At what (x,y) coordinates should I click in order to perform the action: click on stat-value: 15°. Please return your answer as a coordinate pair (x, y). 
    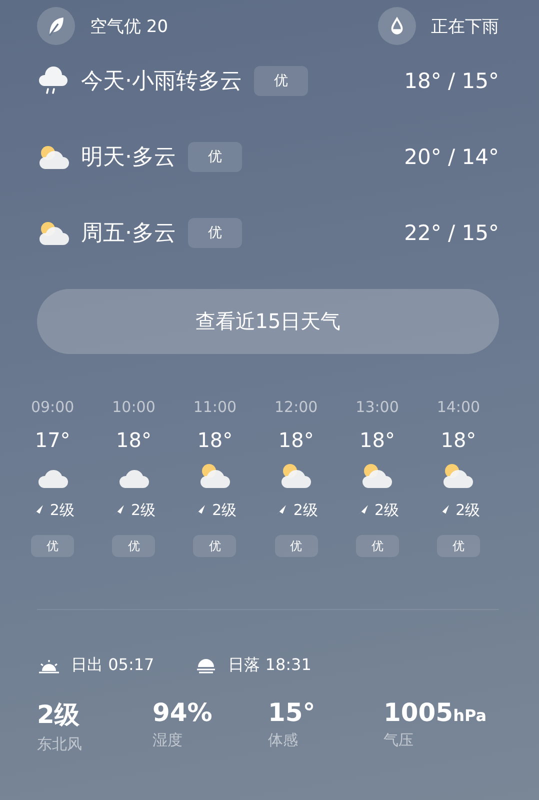
    Looking at the image, I should click on (292, 712).